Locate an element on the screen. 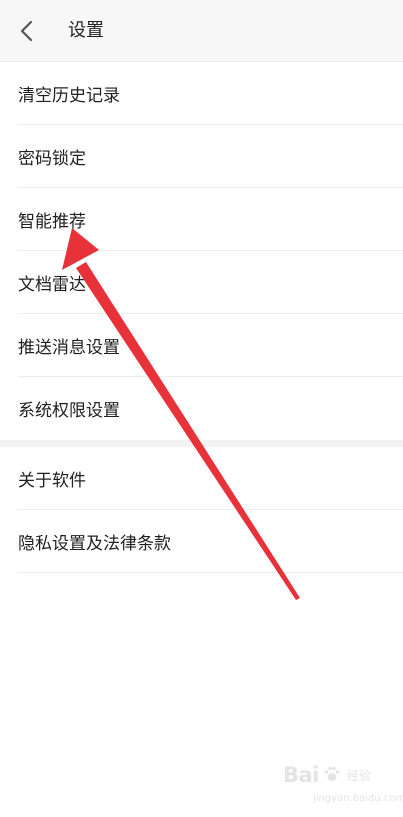 The width and height of the screenshot is (403, 817). back-button is located at coordinates (27, 31).